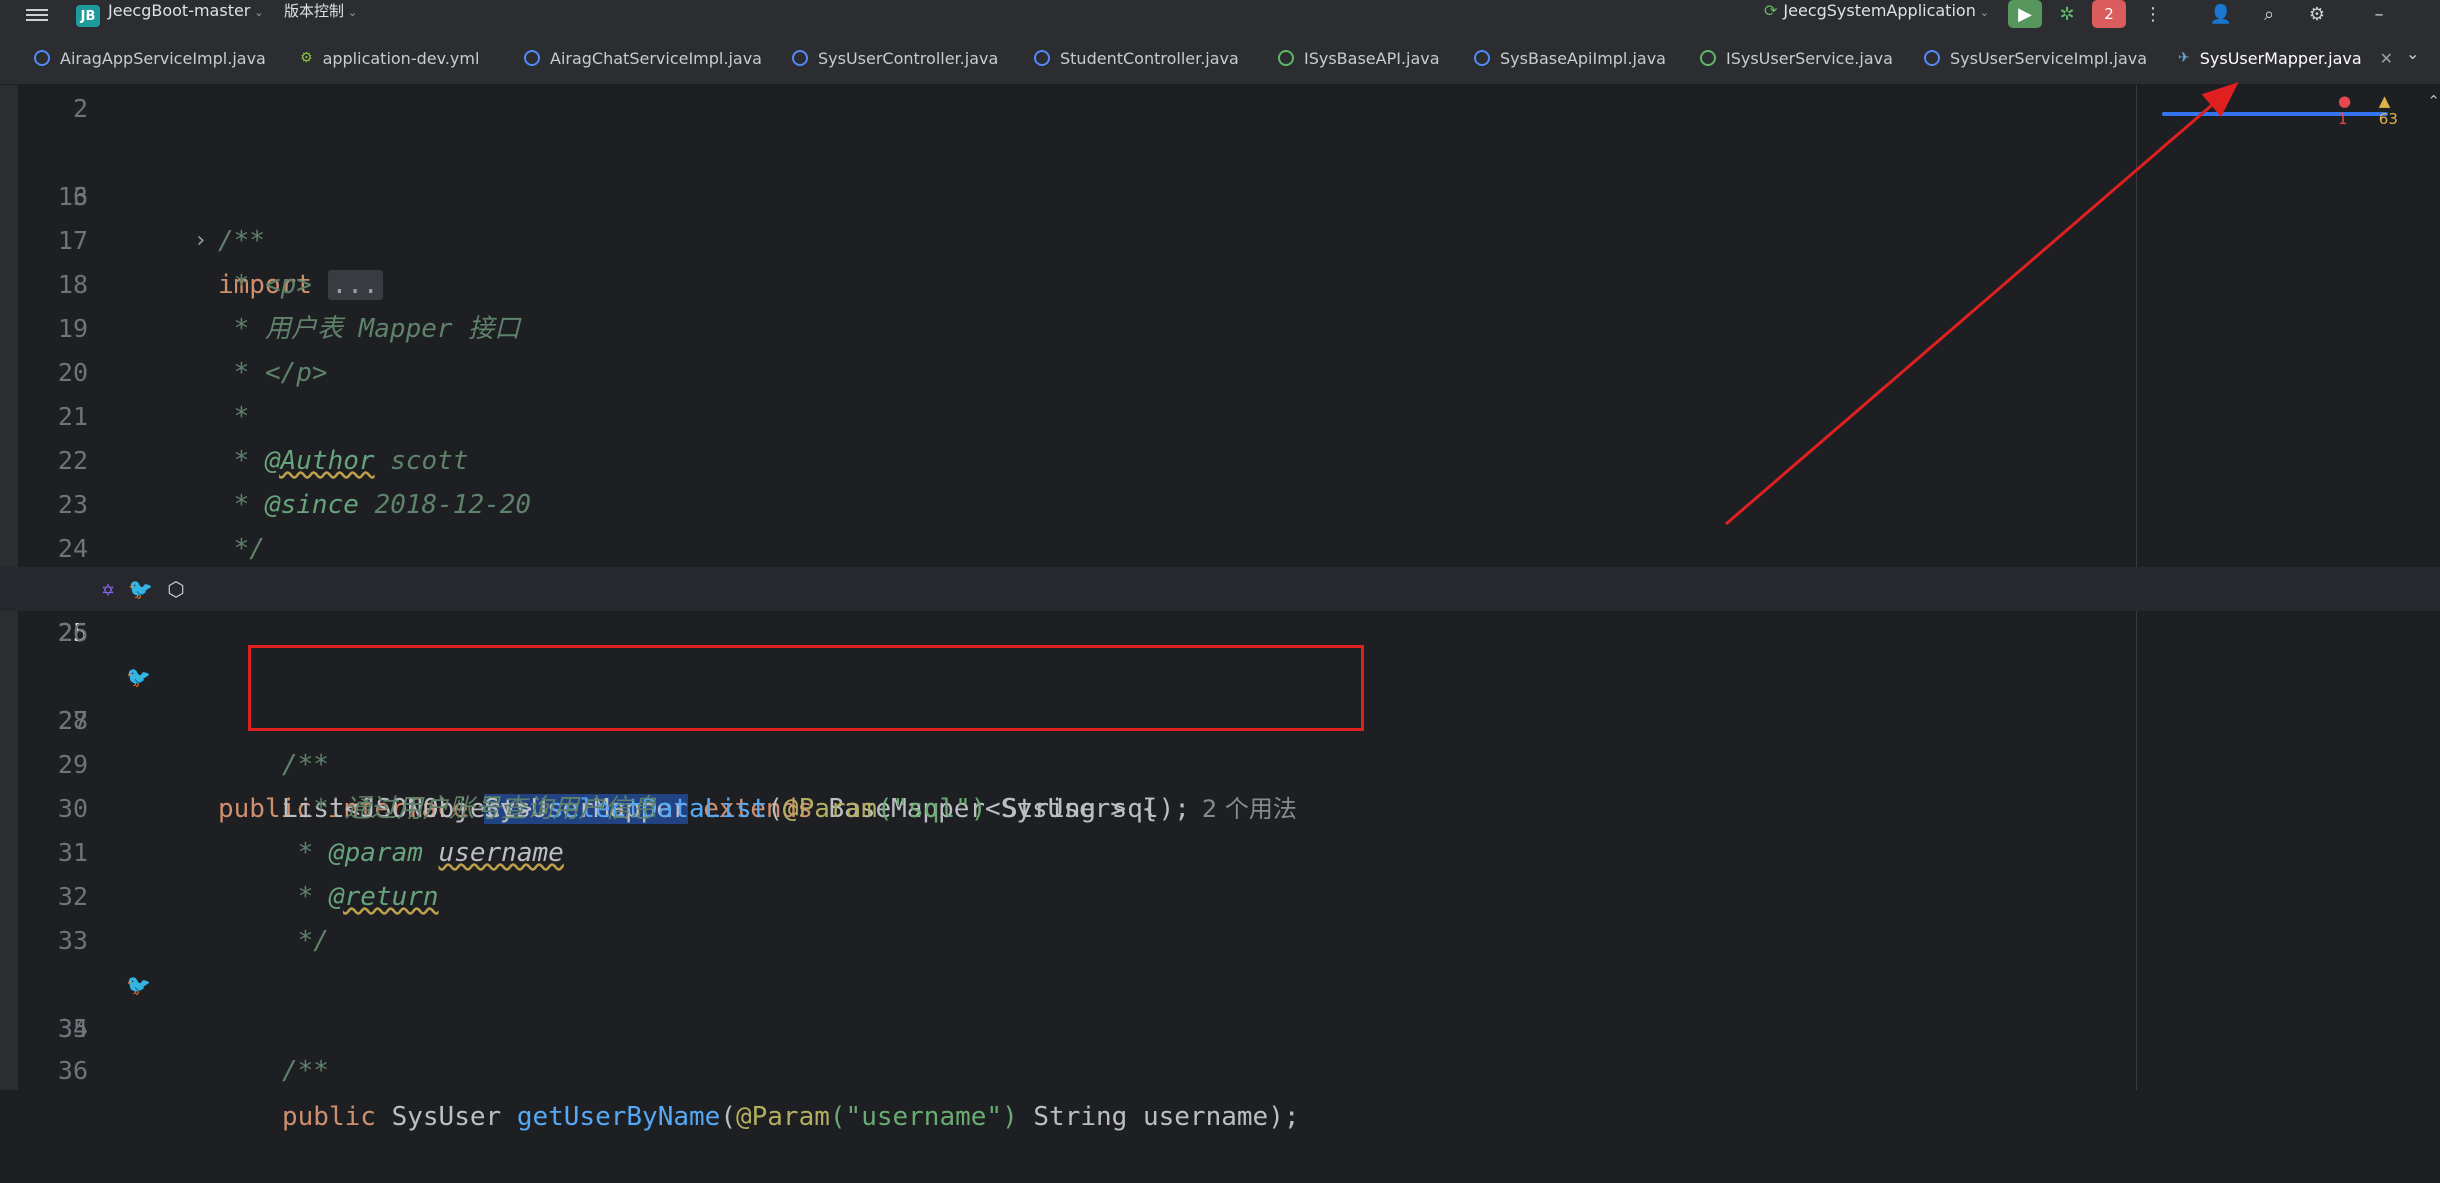  Describe the element at coordinates (618, 1117) in the screenshot. I see `method-name: getUserByName` at that location.